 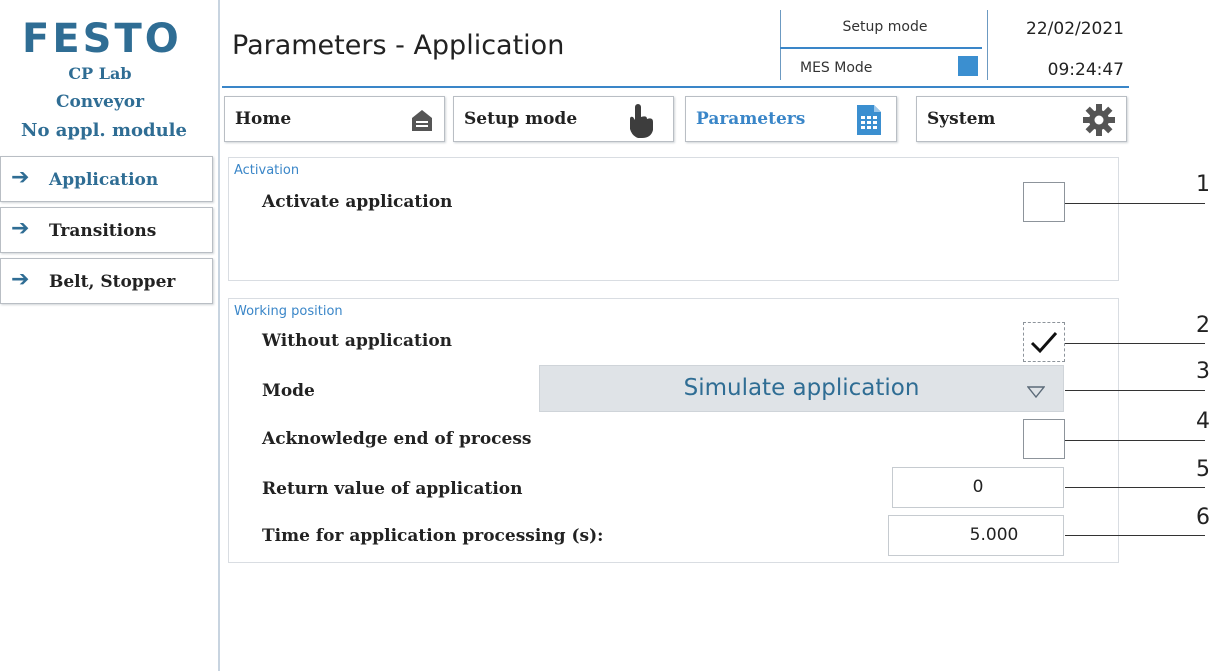 What do you see at coordinates (1203, 325) in the screenshot?
I see `callout-number: 2` at bounding box center [1203, 325].